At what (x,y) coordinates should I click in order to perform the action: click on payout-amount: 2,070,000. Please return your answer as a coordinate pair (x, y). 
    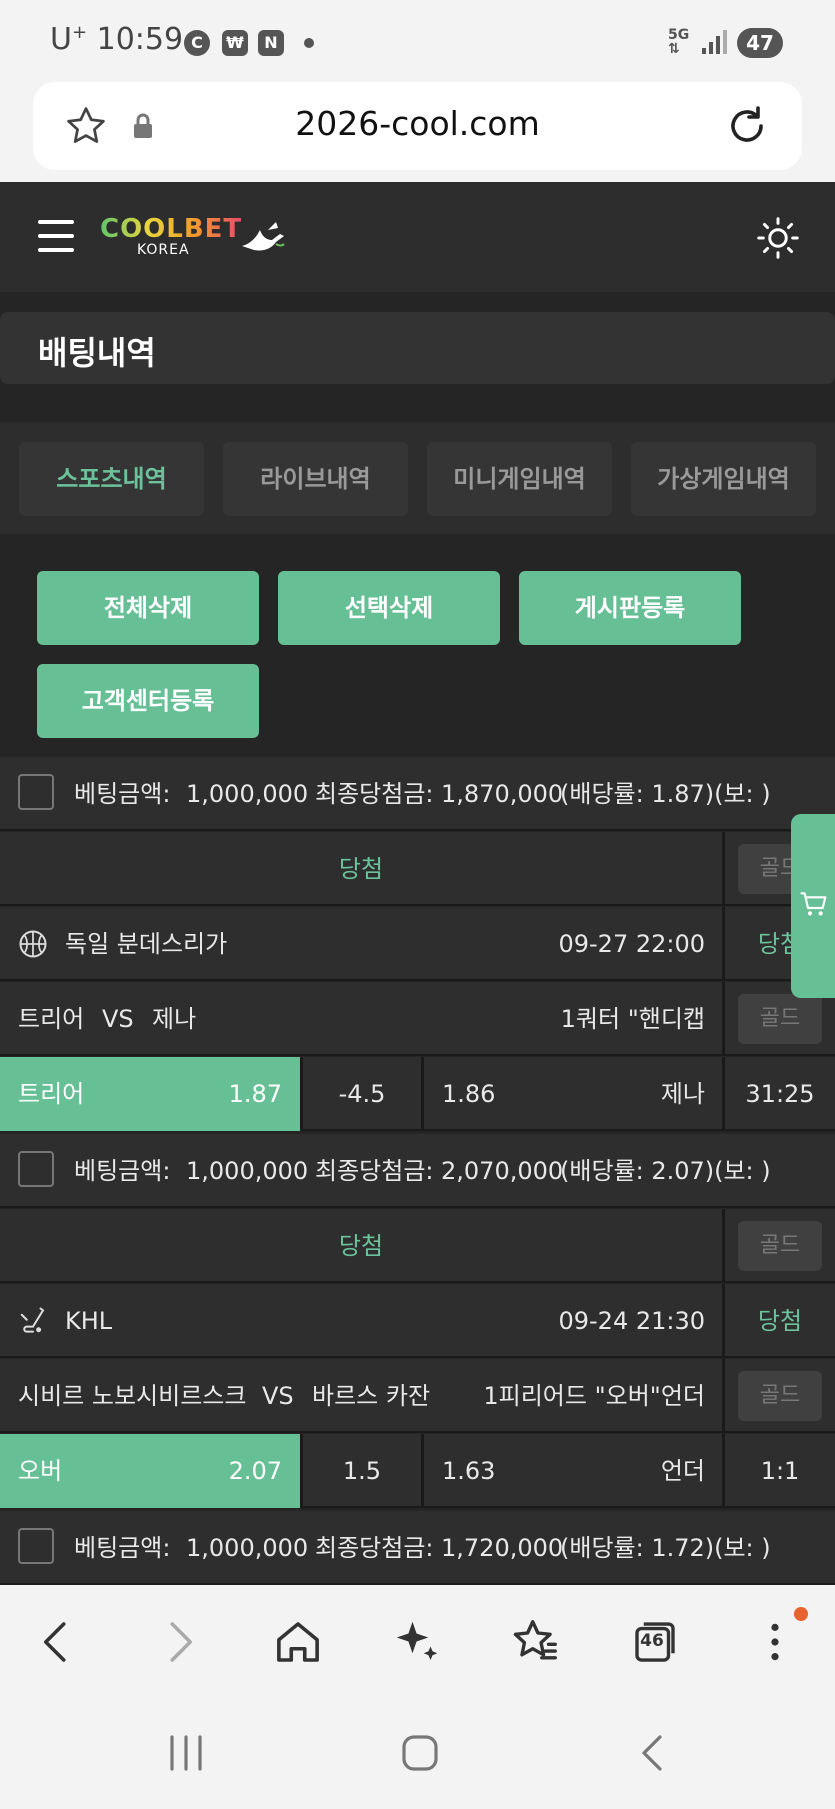
    Looking at the image, I should click on (502, 1171).